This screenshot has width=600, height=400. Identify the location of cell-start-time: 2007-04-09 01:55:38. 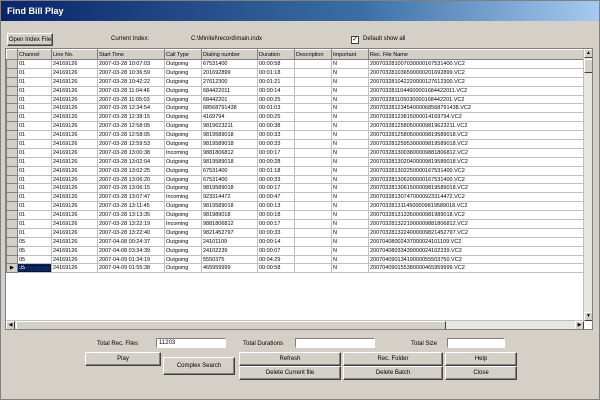
(131, 268).